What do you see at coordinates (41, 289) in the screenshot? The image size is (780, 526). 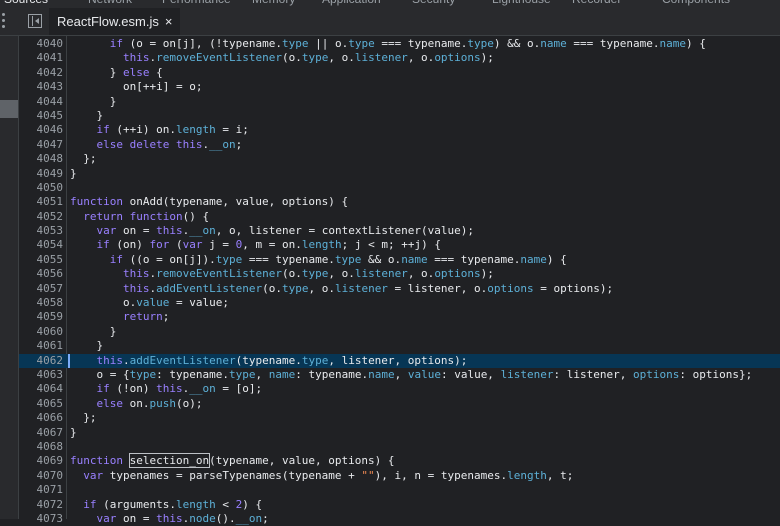 I see `line-number: 4057` at bounding box center [41, 289].